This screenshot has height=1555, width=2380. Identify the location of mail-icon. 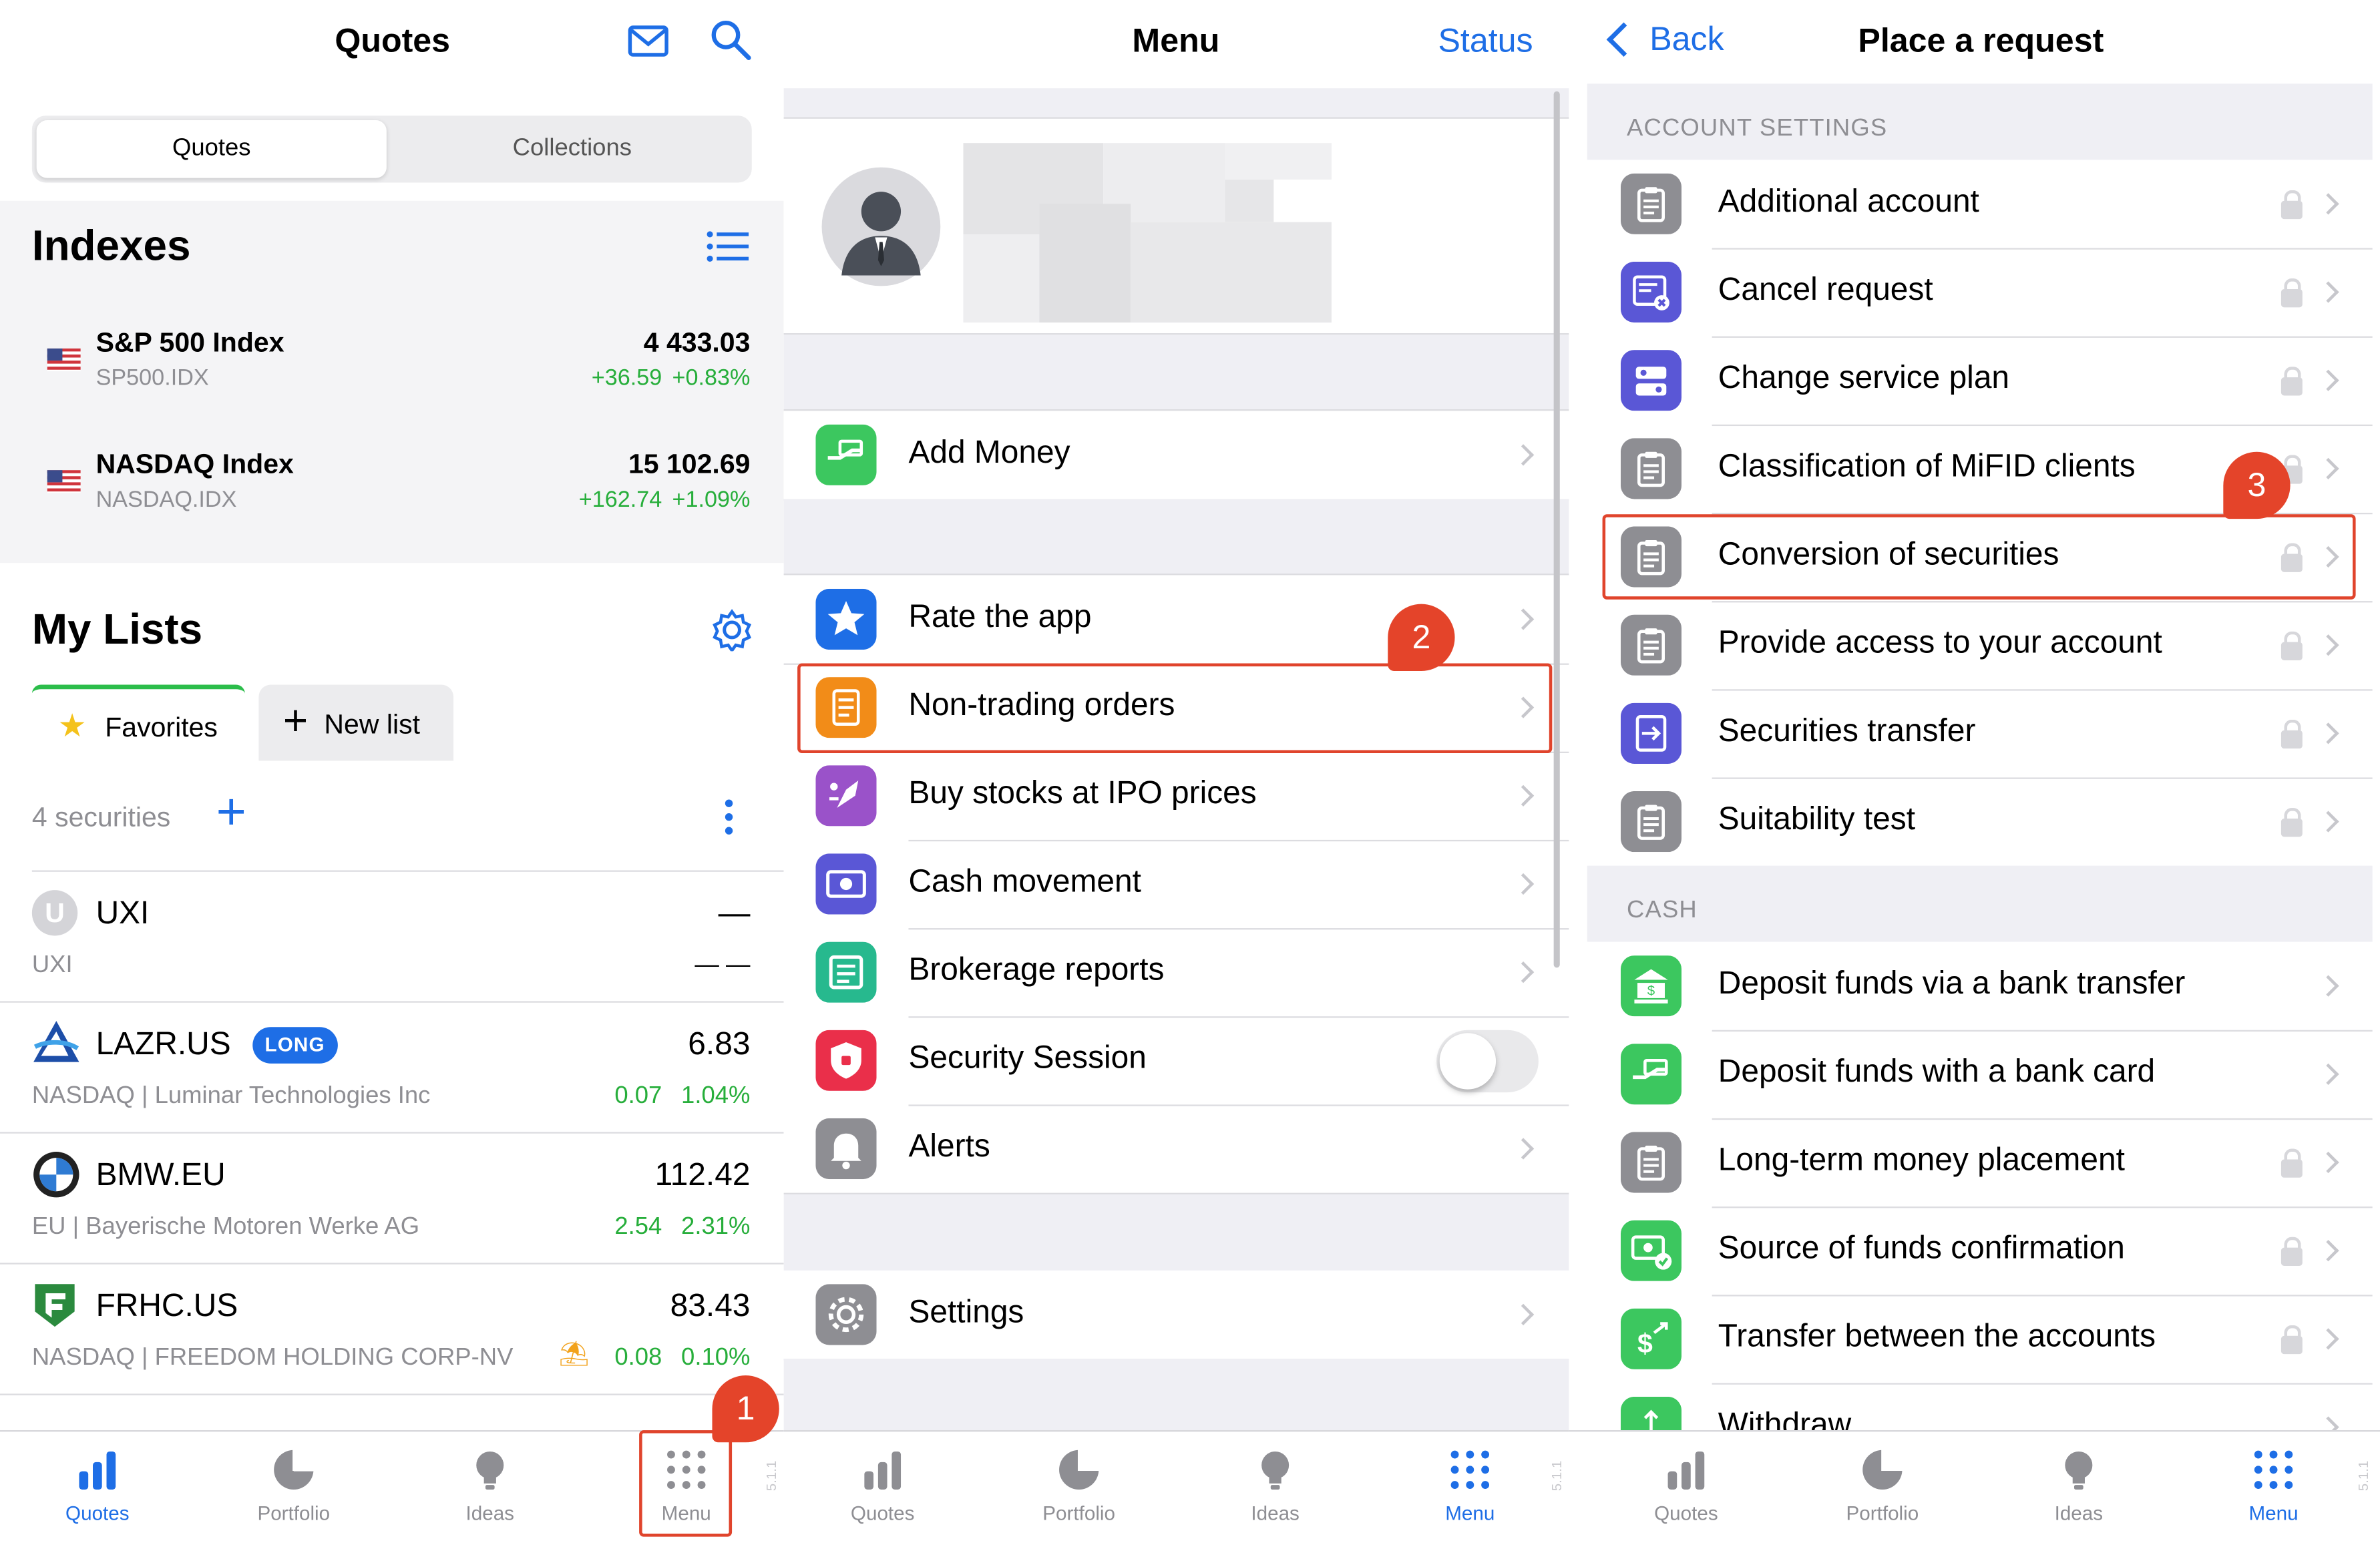
(648, 40).